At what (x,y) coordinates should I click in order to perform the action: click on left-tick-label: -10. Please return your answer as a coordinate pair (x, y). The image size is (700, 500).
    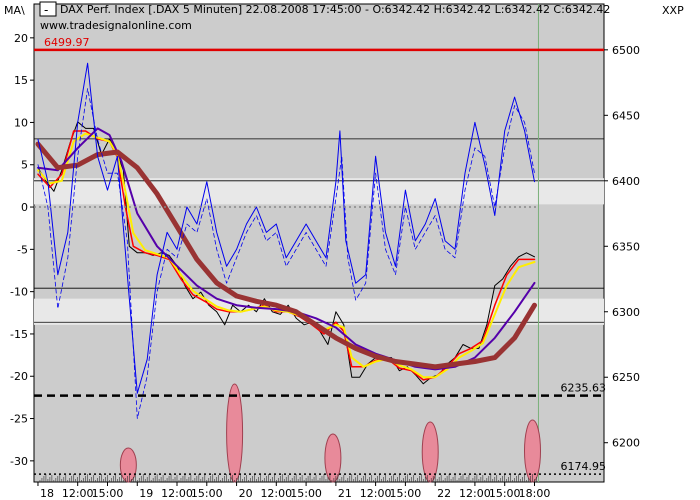
    Looking at the image, I should click on (19, 292).